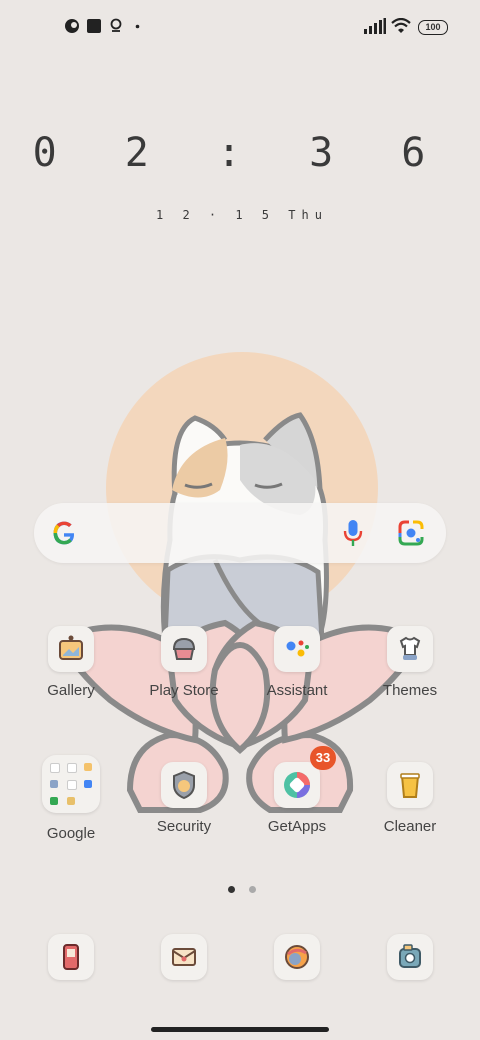 The width and height of the screenshot is (480, 1040). Describe the element at coordinates (410, 785) in the screenshot. I see `cleaner-icon` at that location.